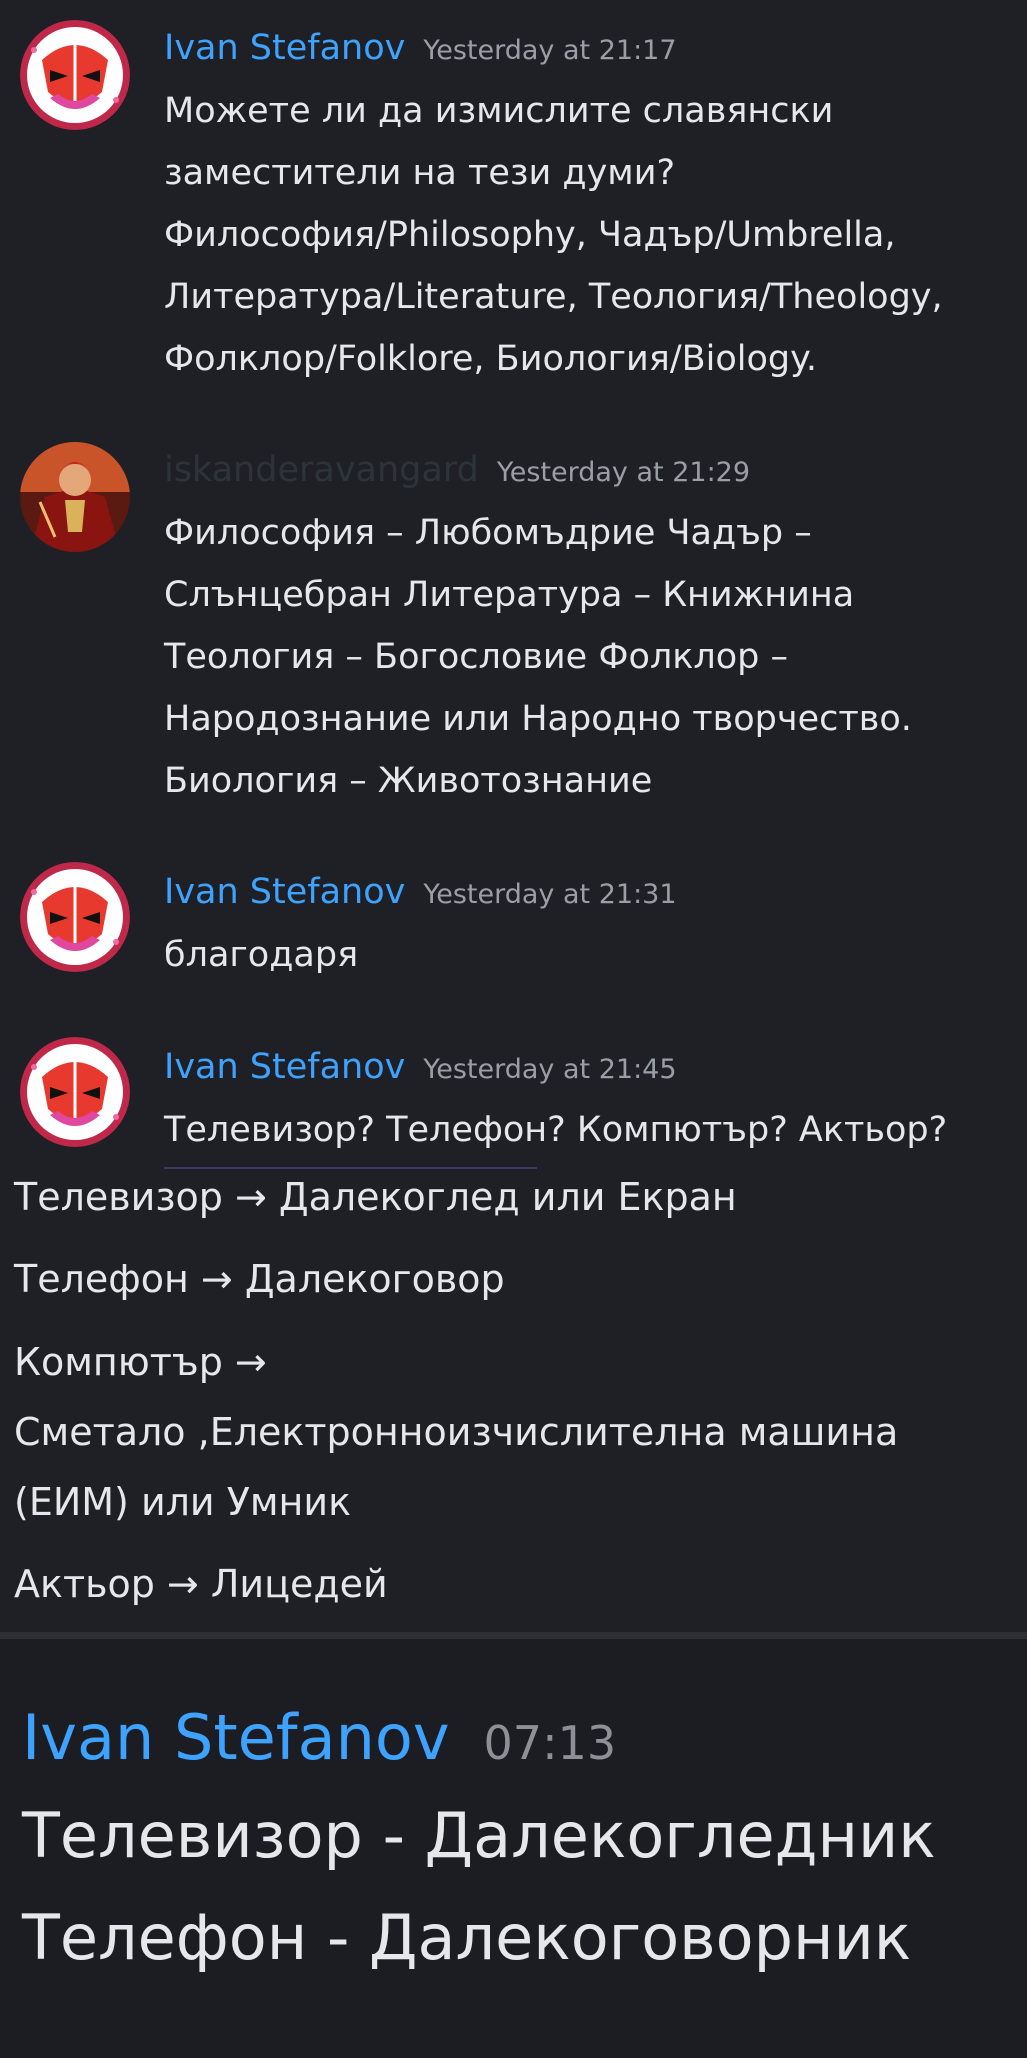 This screenshot has height=2058, width=1027. I want to click on message-timestamp: Yesterday at 21:29, so click(623, 472).